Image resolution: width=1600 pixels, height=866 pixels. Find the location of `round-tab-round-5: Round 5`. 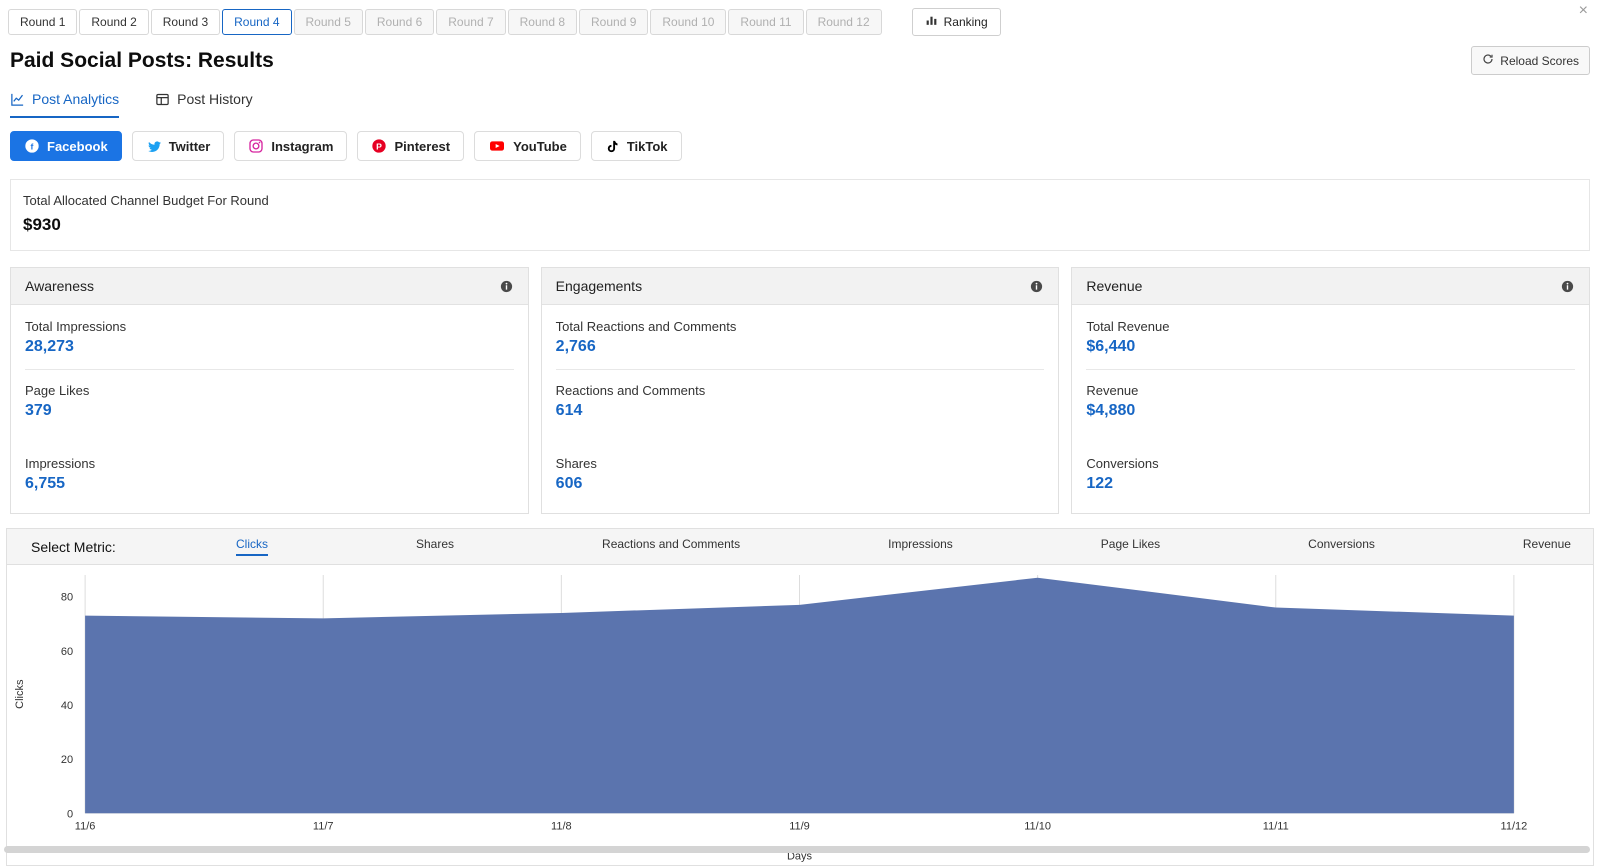

round-tab-round-5: Round 5 is located at coordinates (328, 22).